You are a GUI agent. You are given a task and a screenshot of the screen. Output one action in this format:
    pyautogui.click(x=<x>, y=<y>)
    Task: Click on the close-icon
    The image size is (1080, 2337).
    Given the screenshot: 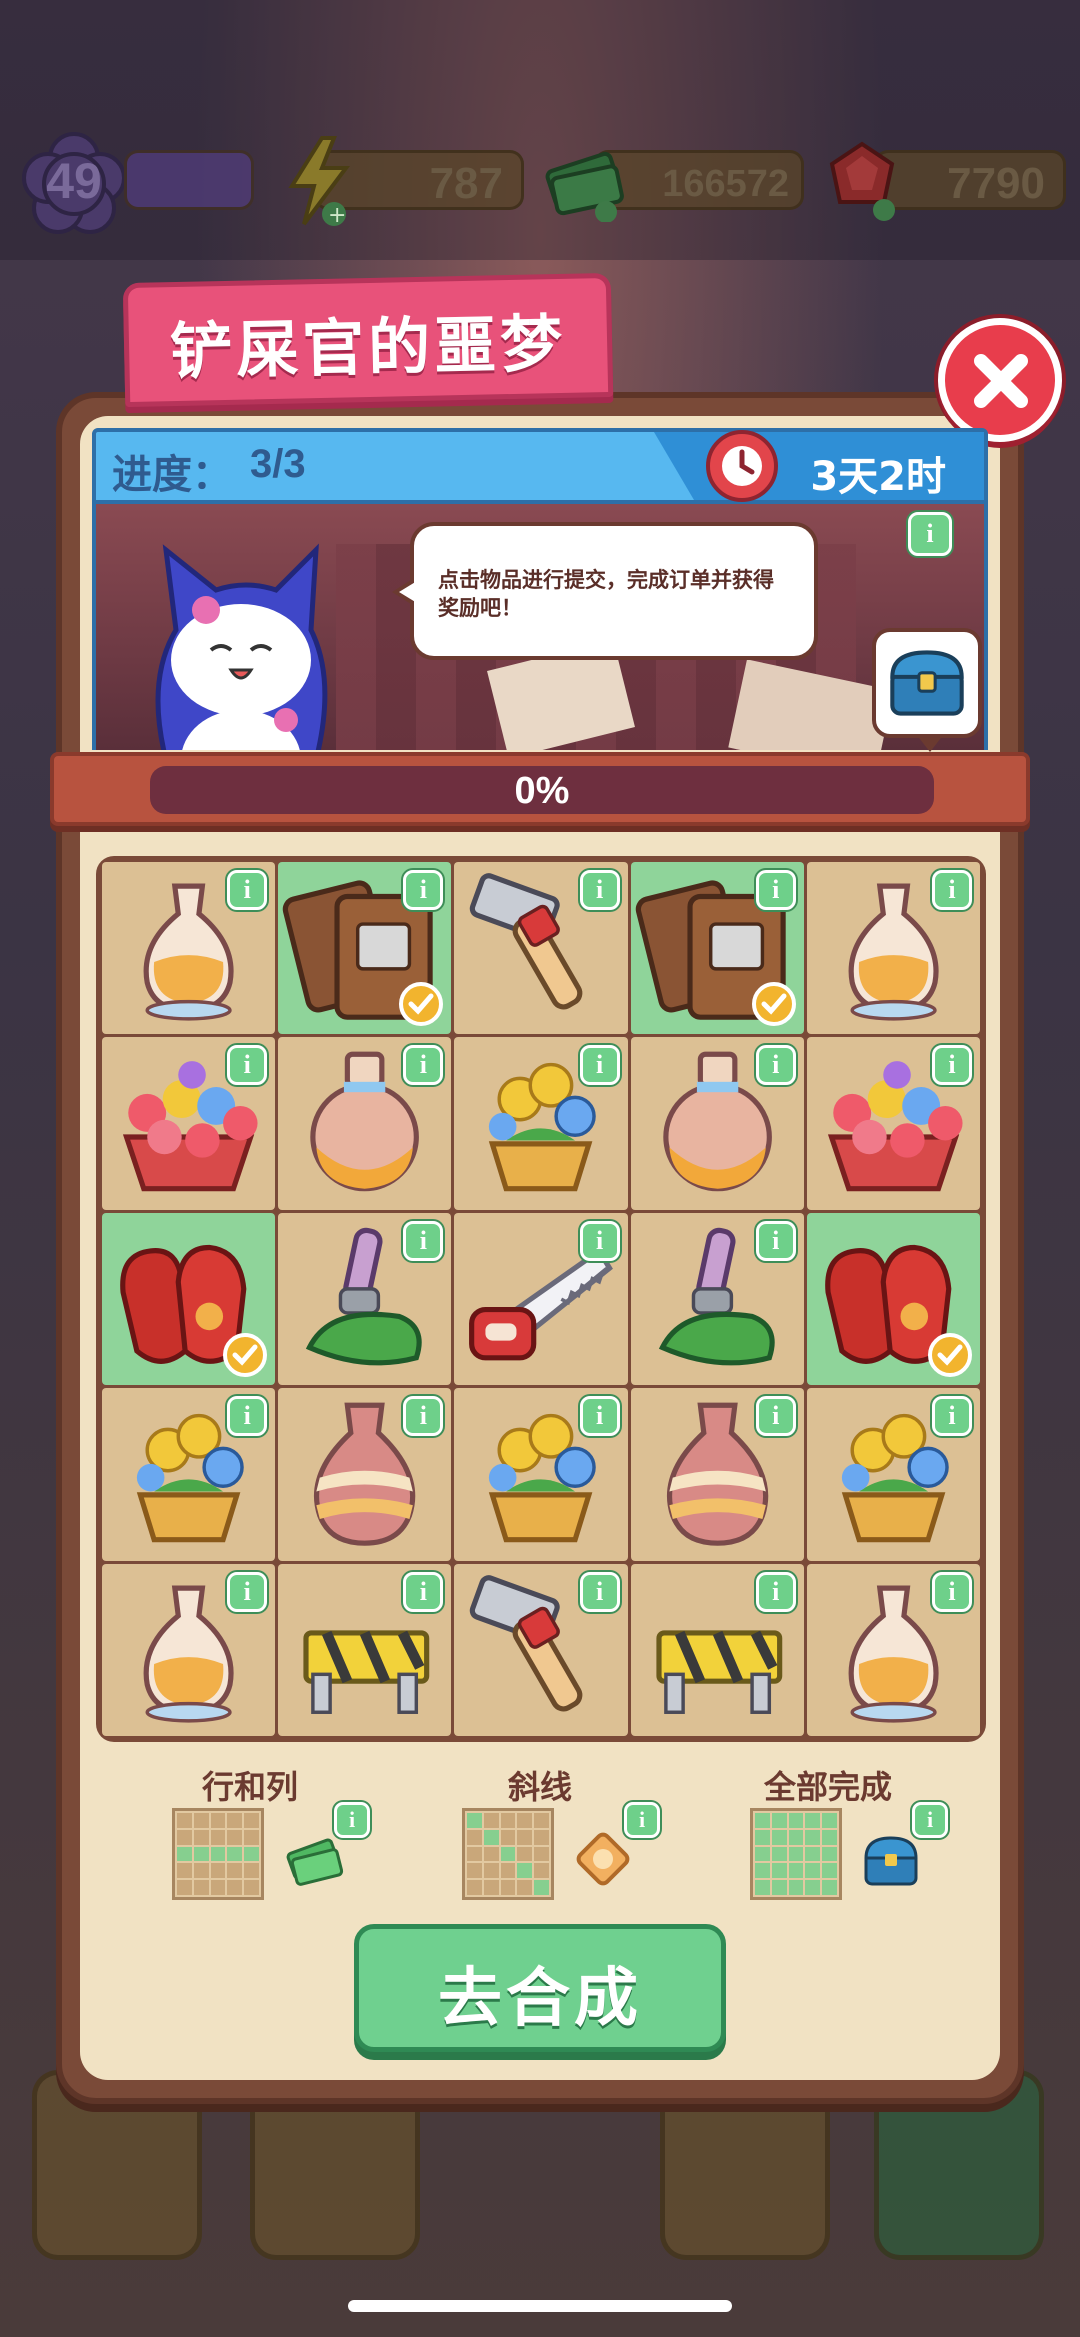 What is the action you would take?
    pyautogui.click(x=1001, y=381)
    